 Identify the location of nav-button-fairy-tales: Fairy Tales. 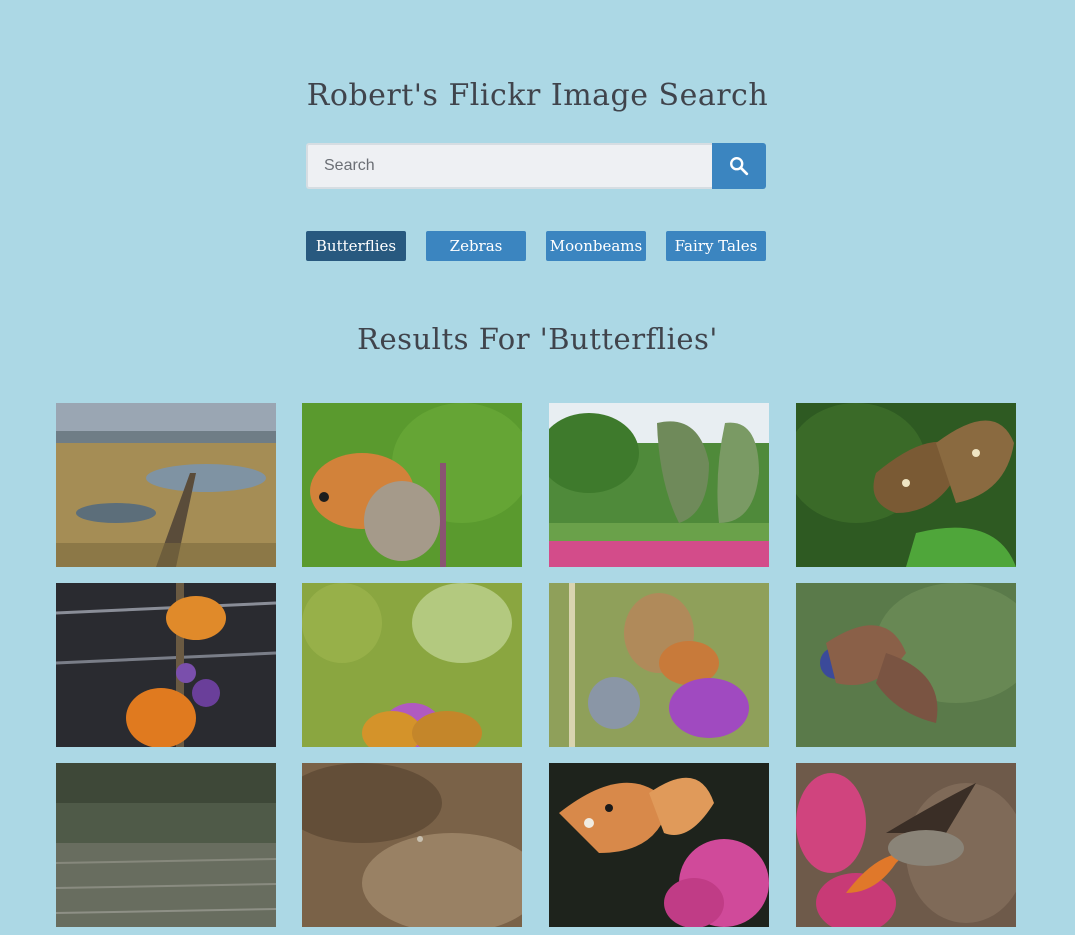
(716, 246).